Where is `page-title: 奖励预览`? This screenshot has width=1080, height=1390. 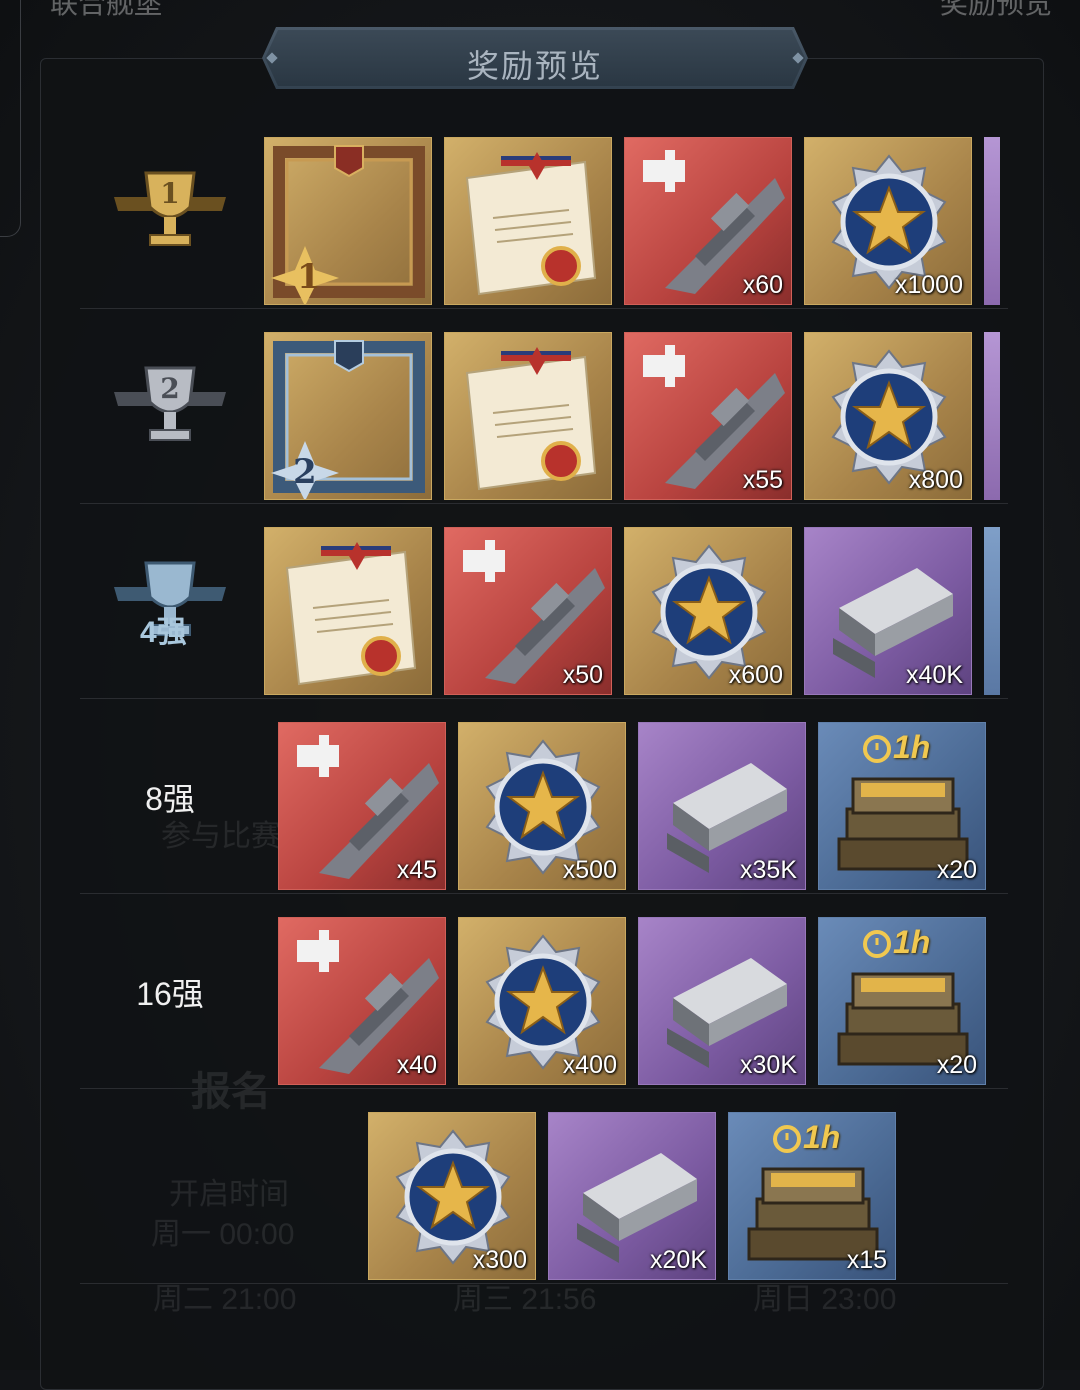
page-title: 奖励预览 is located at coordinates (534, 66).